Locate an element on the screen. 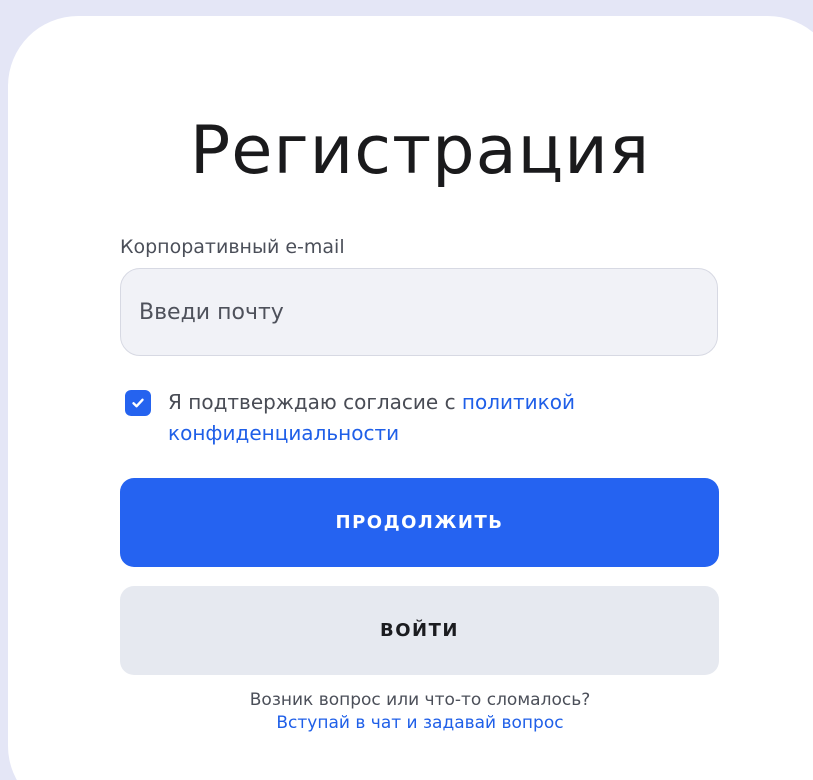 The image size is (813, 780). consent-label: Я подтверждаю согласие с is located at coordinates (315, 402).